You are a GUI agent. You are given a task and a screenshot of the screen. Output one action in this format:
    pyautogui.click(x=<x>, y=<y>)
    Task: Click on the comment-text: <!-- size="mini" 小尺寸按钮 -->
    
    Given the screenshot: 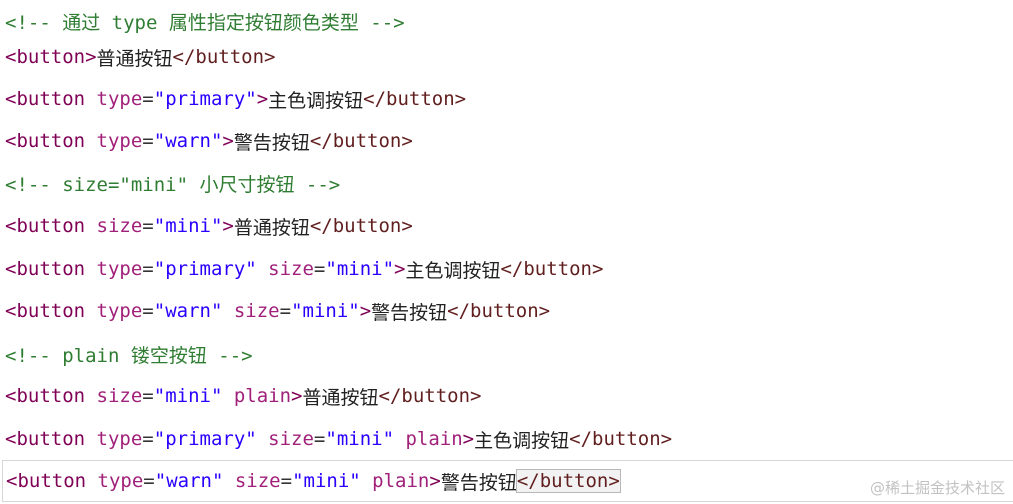 What is the action you would take?
    pyautogui.click(x=173, y=184)
    